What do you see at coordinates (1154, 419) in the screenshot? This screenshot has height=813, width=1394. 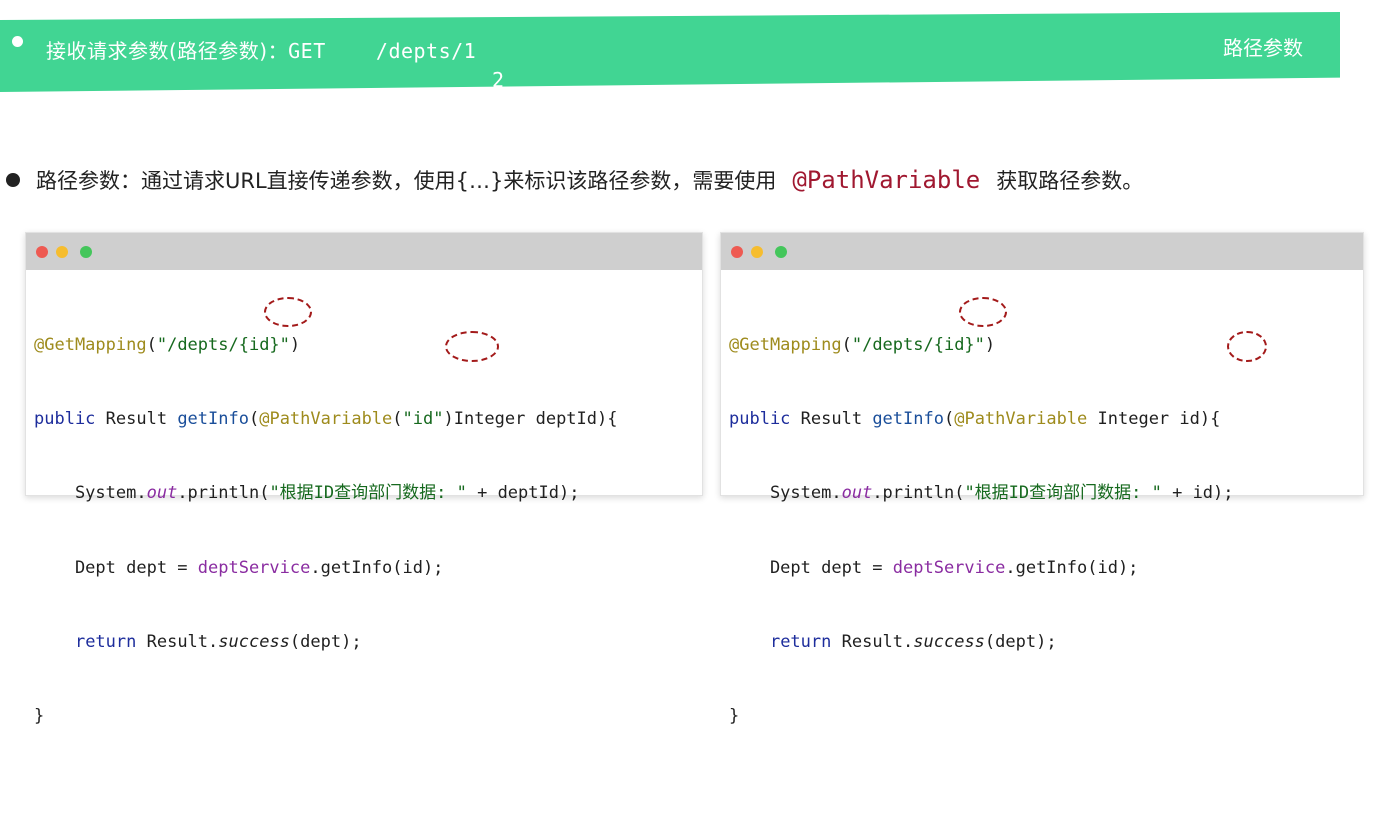 I see `code-token: Integer id){` at bounding box center [1154, 419].